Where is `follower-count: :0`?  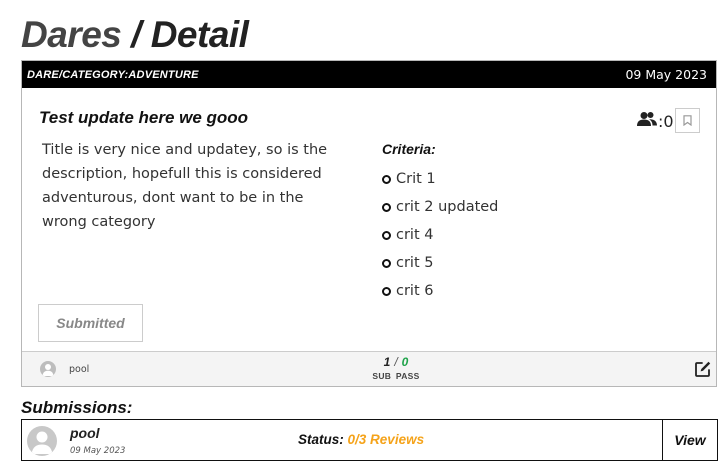 follower-count: :0 is located at coordinates (666, 121).